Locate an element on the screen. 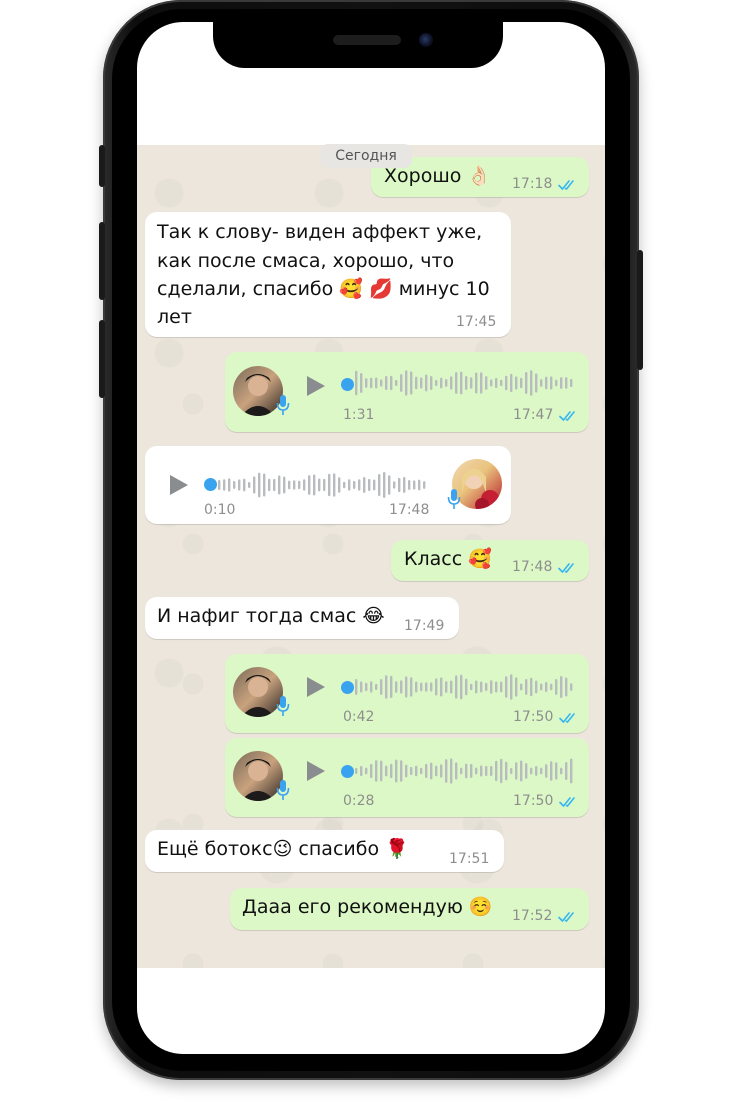  outgoing-message: Дааа его рекомендую ☺️ 17:52 is located at coordinates (409, 909).